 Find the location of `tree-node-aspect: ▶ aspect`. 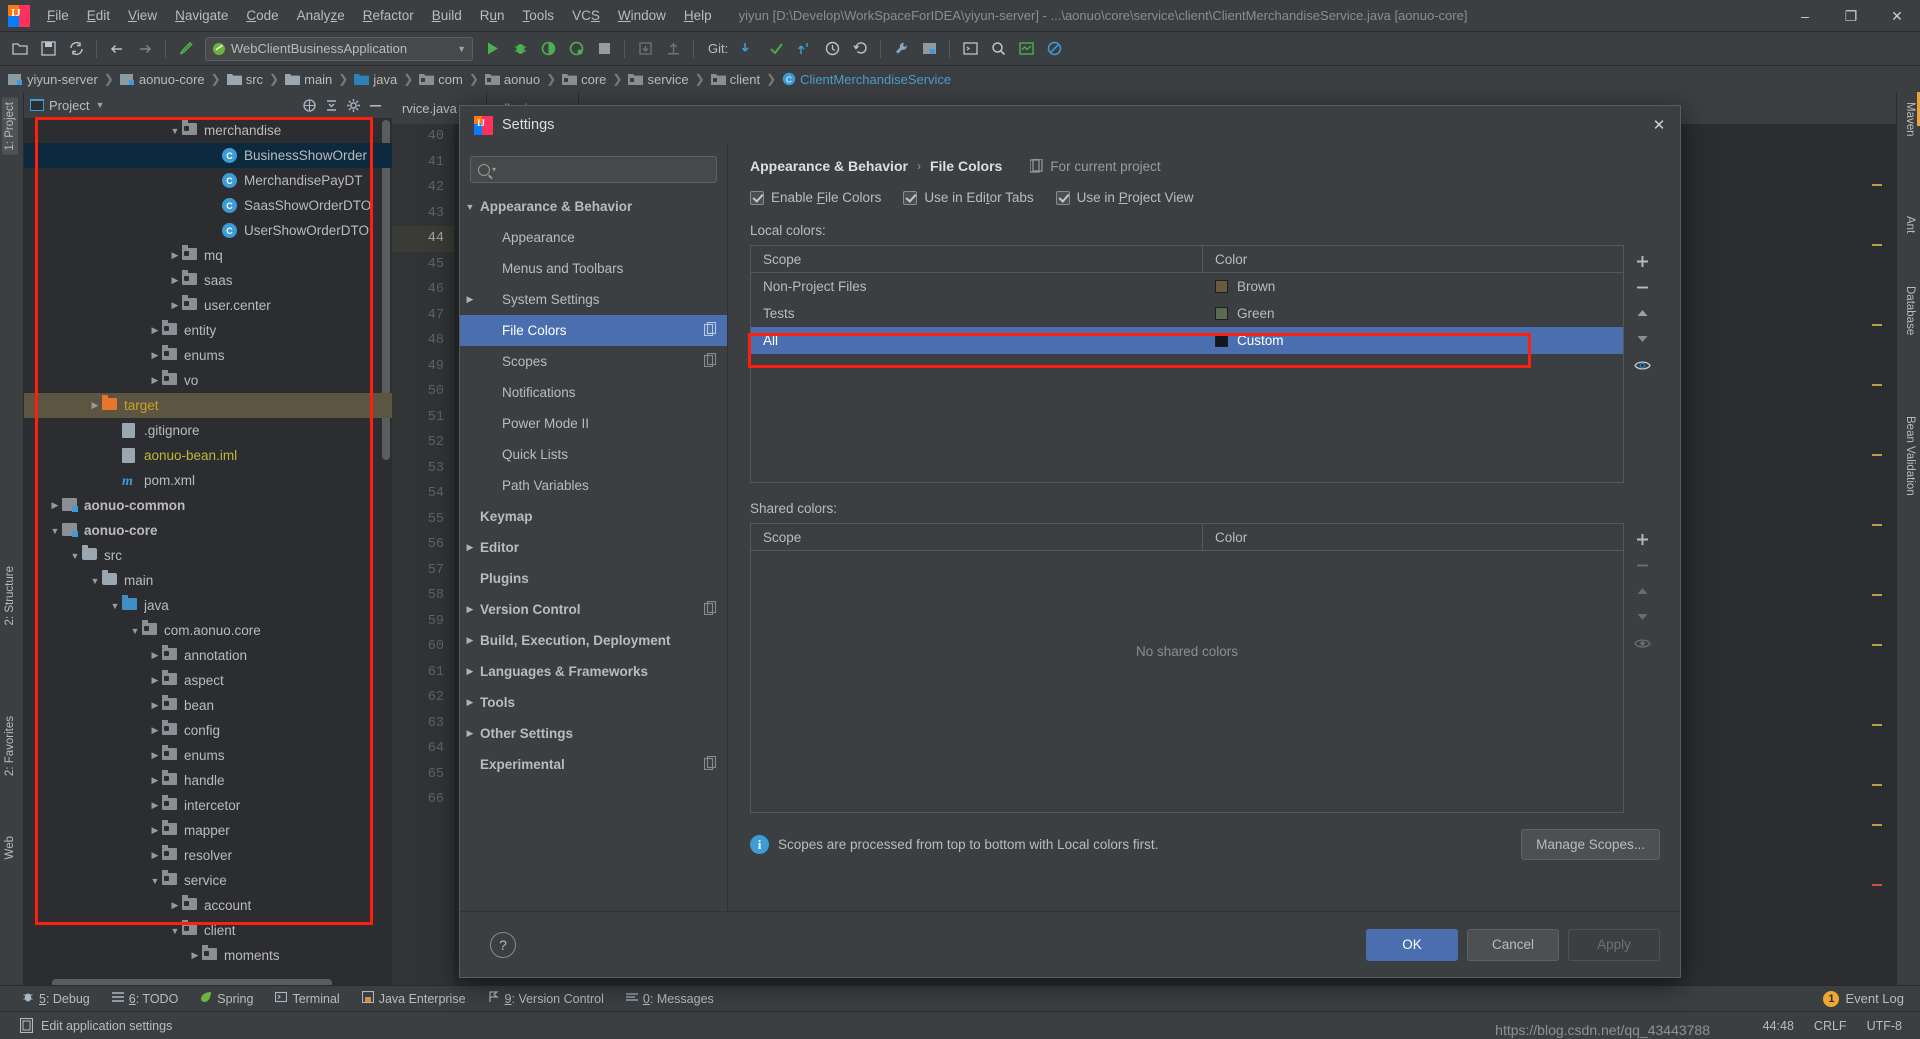

tree-node-aspect: ▶ aspect is located at coordinates (208, 680).